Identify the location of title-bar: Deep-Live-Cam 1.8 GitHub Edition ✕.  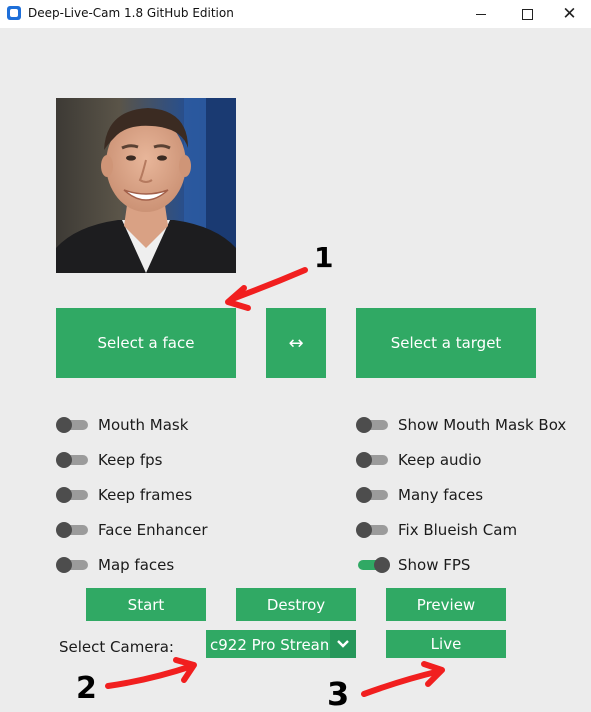
(295, 14).